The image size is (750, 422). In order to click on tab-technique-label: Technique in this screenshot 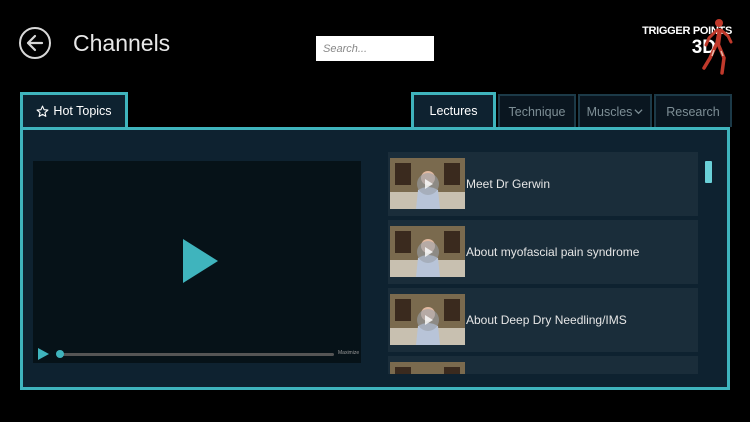, I will do `click(537, 111)`.